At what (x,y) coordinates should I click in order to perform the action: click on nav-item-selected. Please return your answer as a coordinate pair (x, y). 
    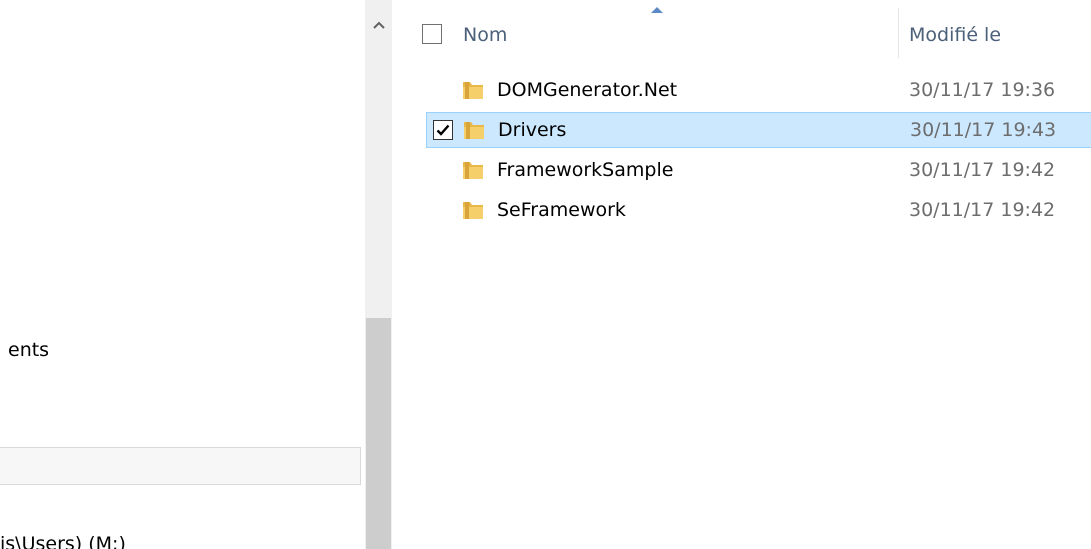
    Looking at the image, I should click on (180, 466).